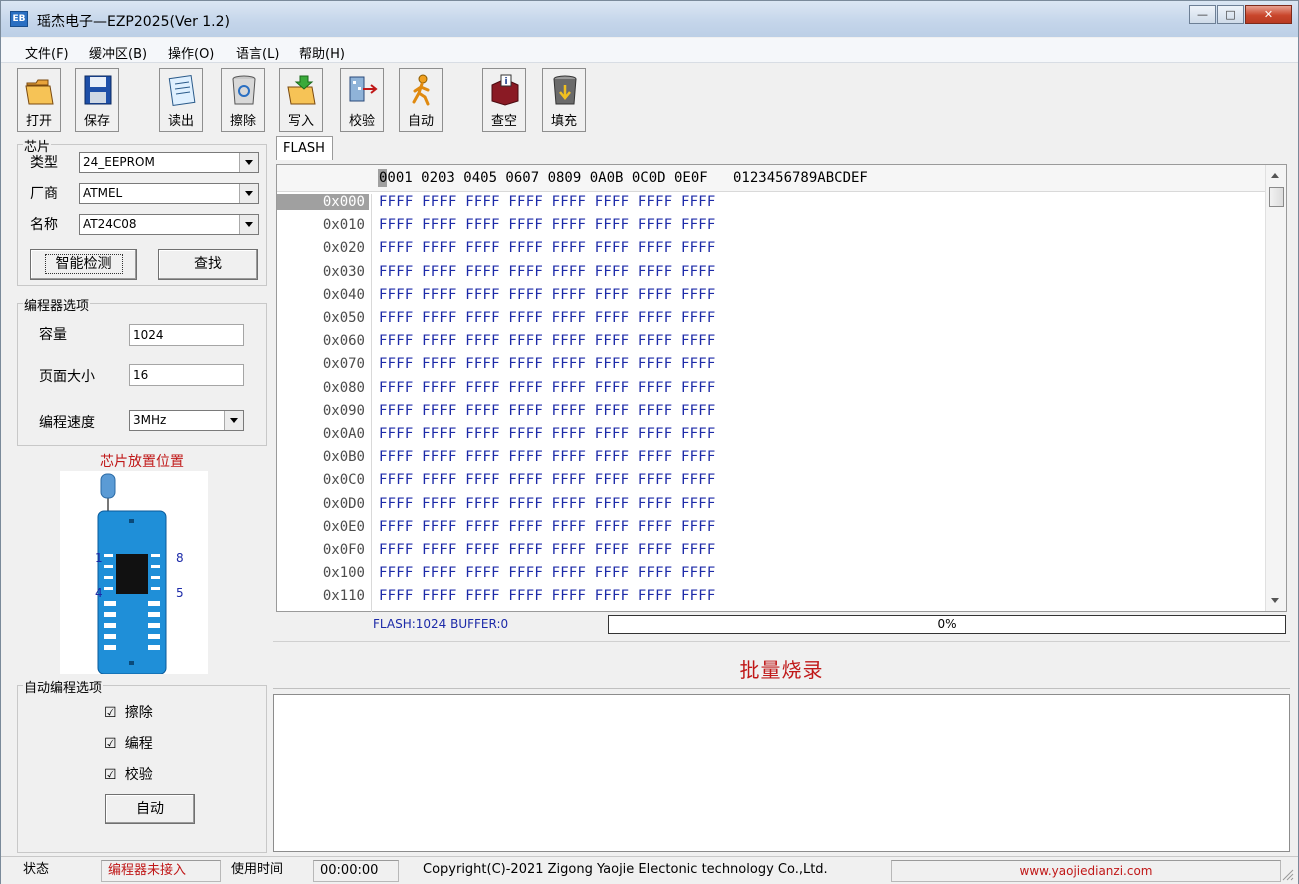 This screenshot has height=884, width=1299. I want to click on close-button: ✕, so click(1268, 14).